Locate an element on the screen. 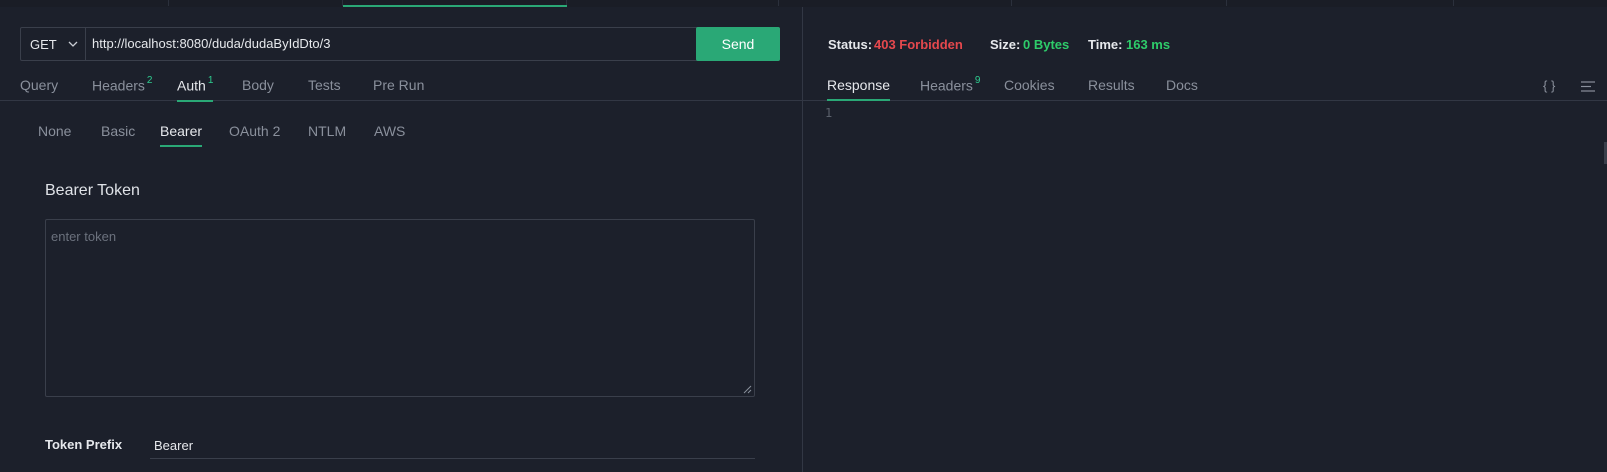  tab-badge: 1 is located at coordinates (210, 80).